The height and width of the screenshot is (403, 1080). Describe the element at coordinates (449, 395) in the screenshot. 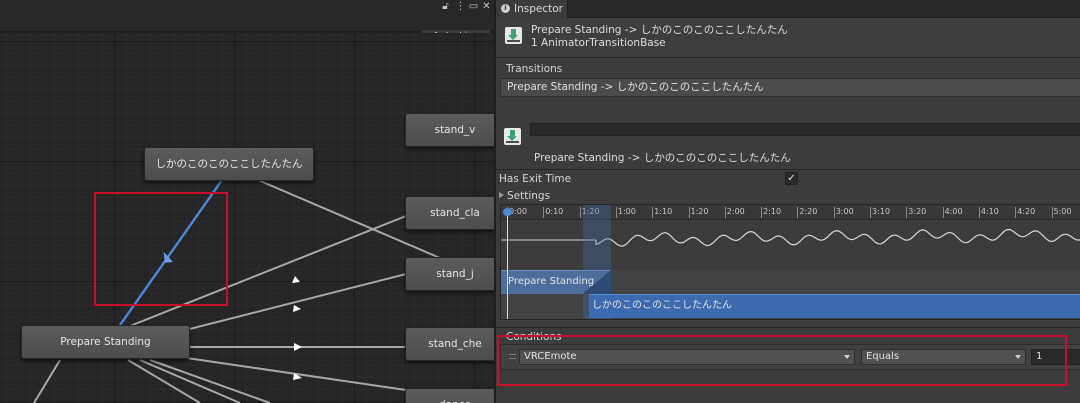

I see `state-node-dance: dance` at that location.